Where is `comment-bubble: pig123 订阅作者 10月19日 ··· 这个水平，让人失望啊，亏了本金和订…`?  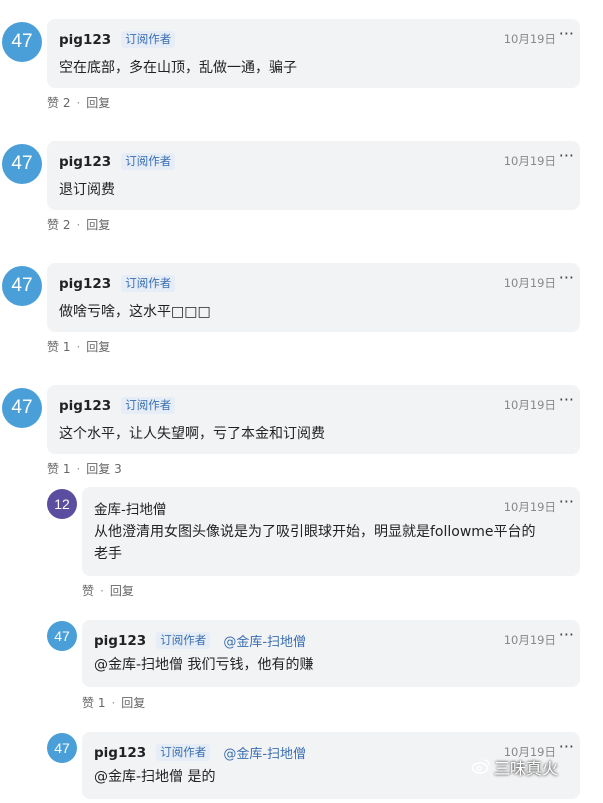 comment-bubble: pig123 订阅作者 10月19日 ··· 这个水平，让人失望啊，亏了本金和订… is located at coordinates (313, 419).